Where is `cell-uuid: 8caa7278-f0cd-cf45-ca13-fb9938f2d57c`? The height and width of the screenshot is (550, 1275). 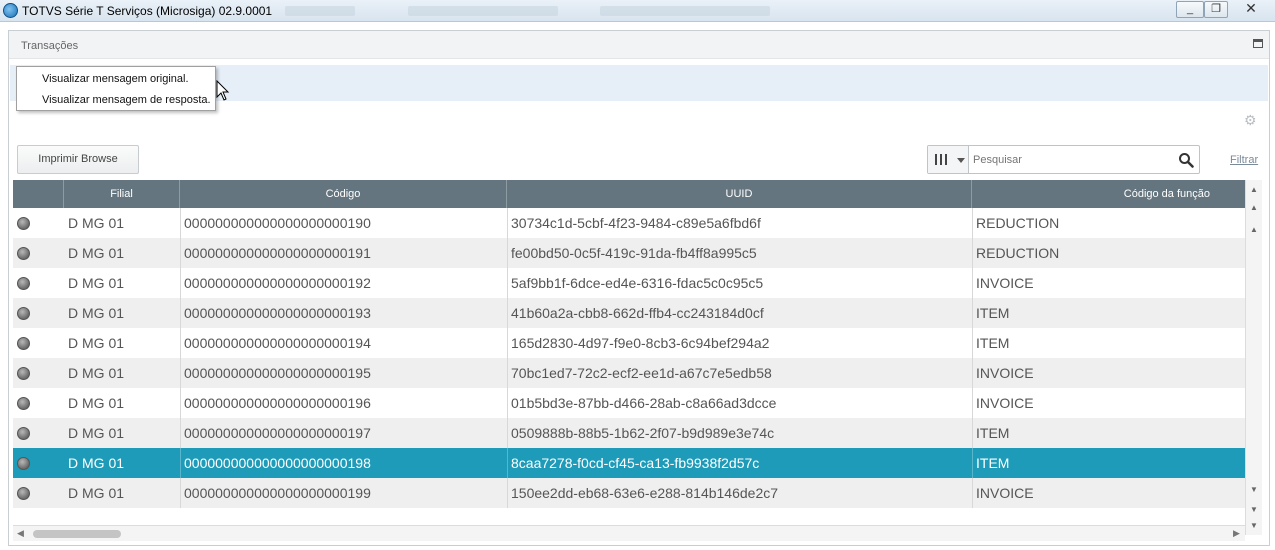
cell-uuid: 8caa7278-f0cd-cf45-ca13-fb9938f2d57c is located at coordinates (739, 463).